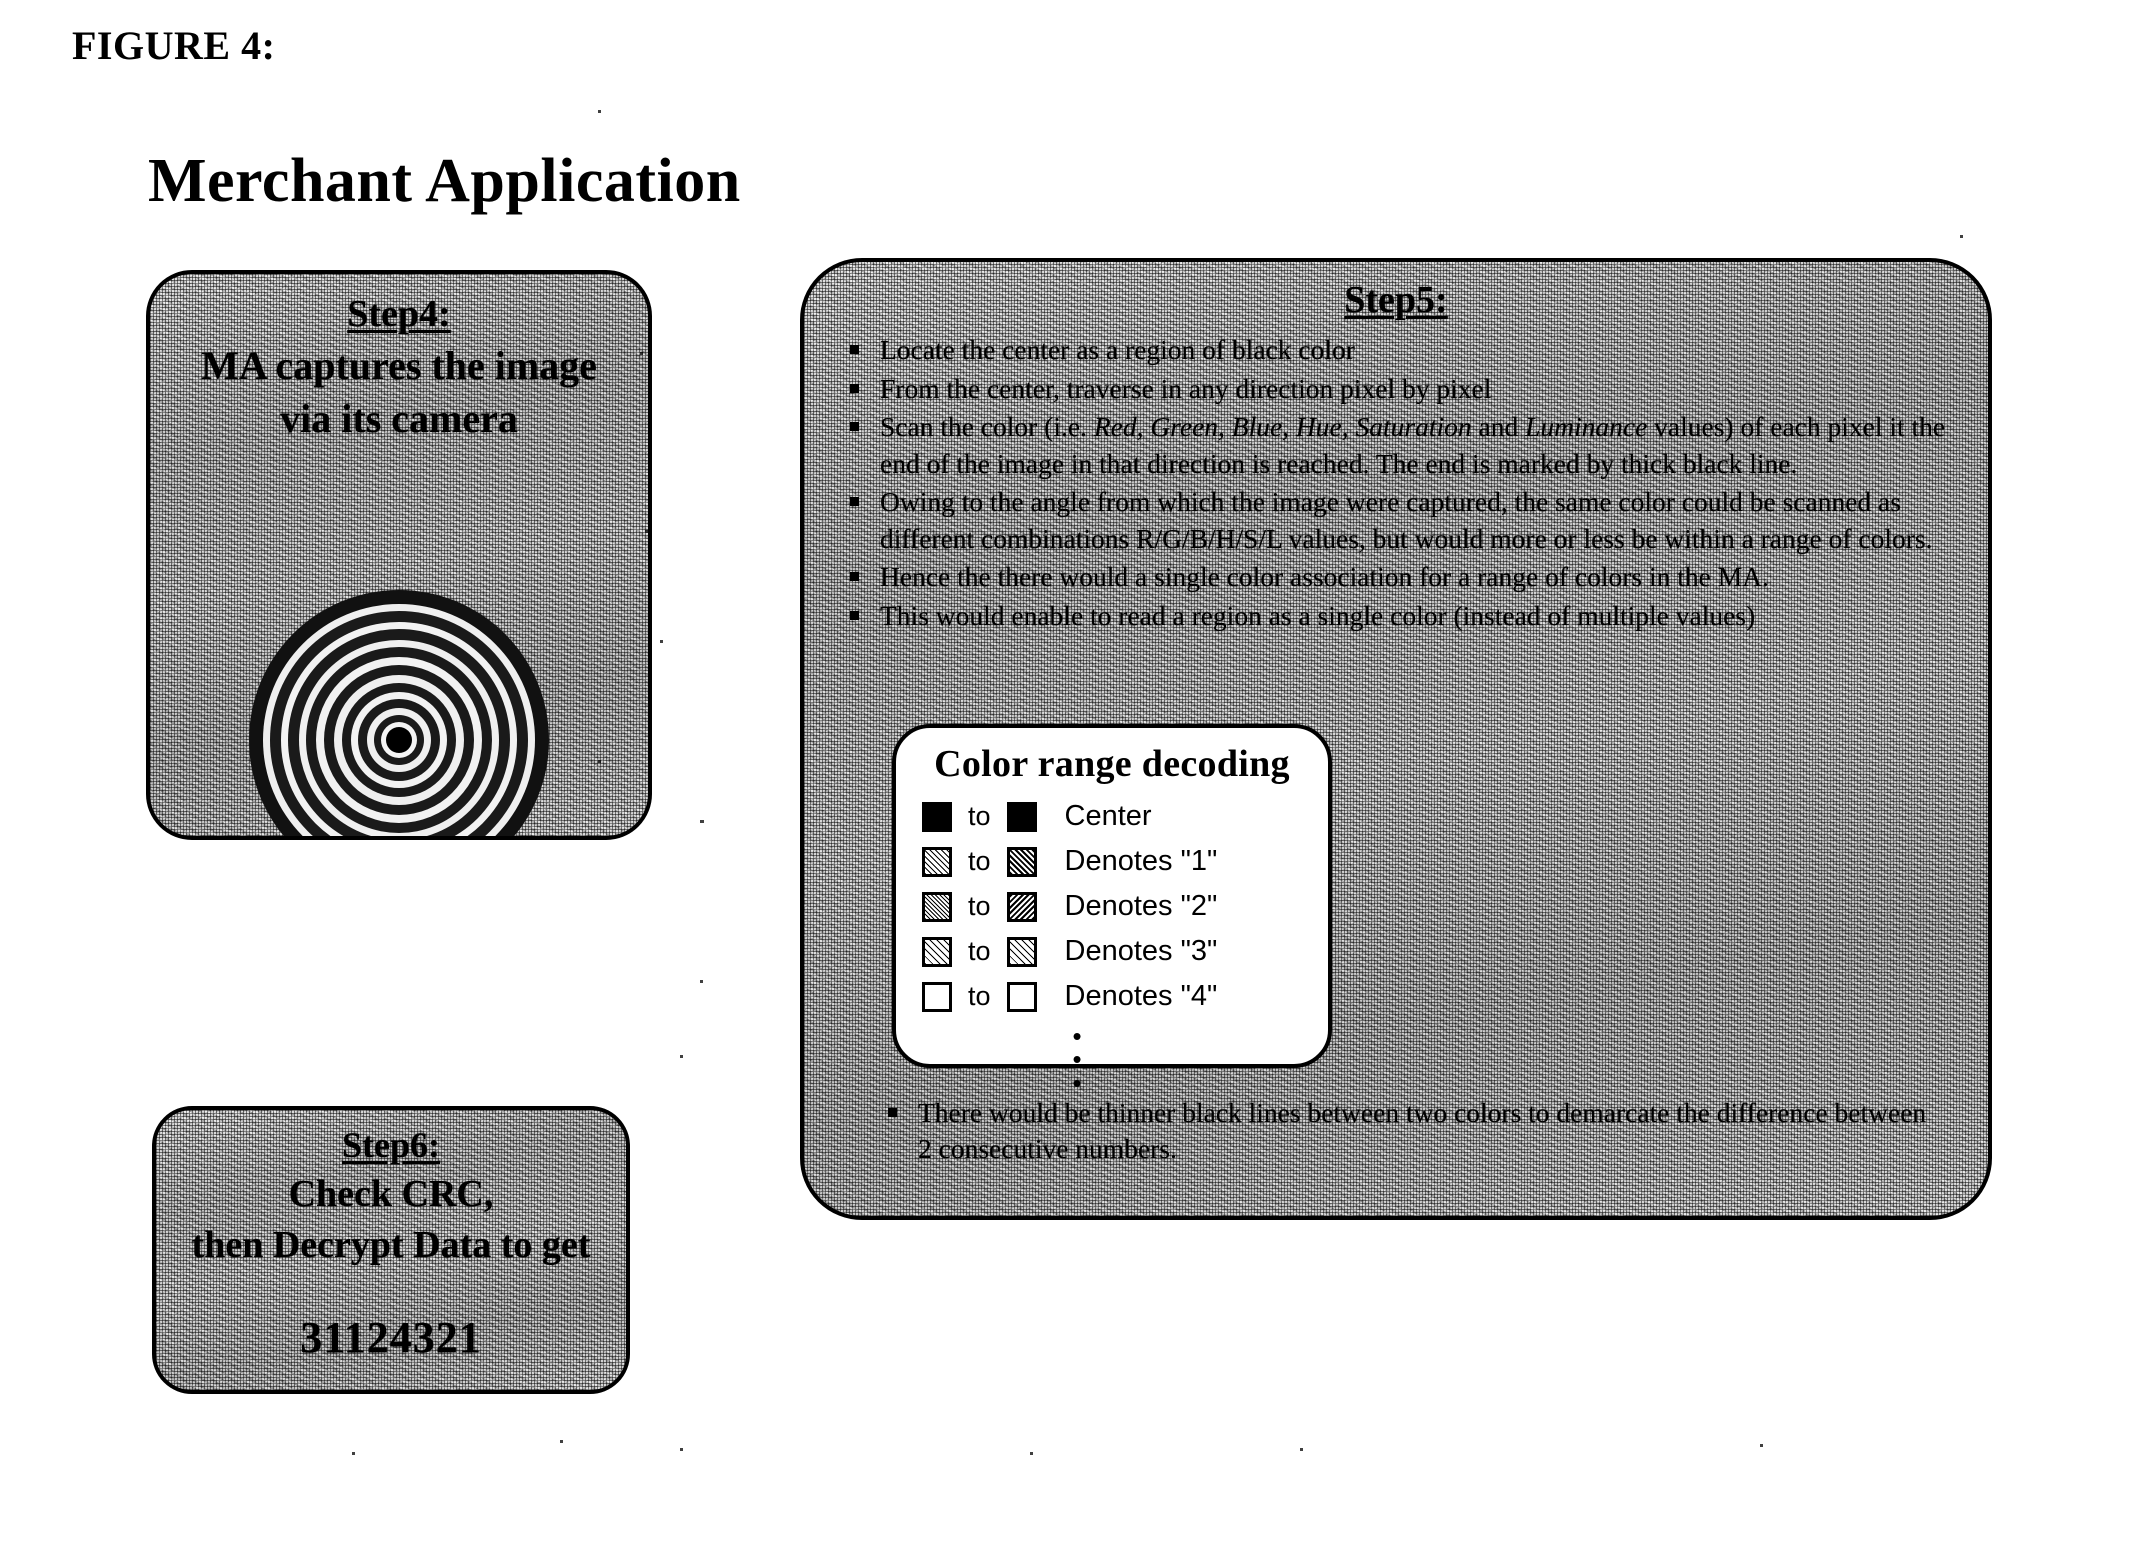  I want to click on legend-row: to Denotes "1", so click(1125, 861).